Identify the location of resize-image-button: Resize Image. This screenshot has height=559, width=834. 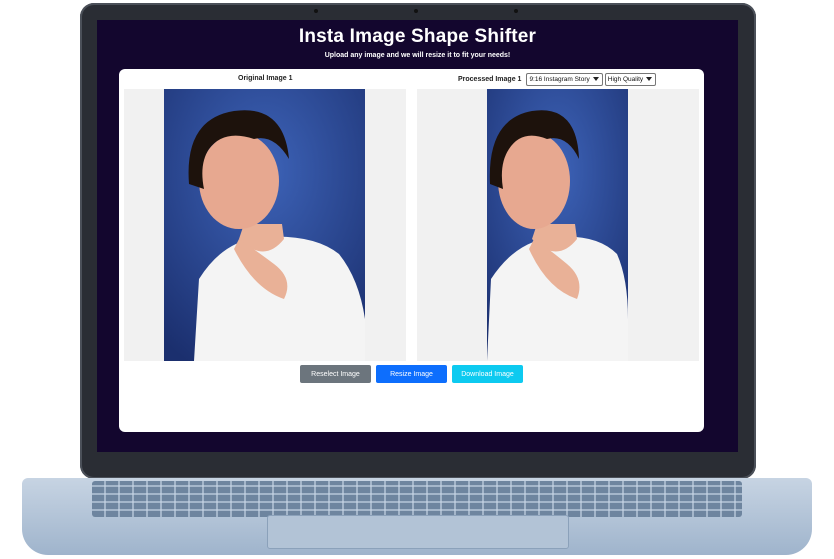
(411, 374).